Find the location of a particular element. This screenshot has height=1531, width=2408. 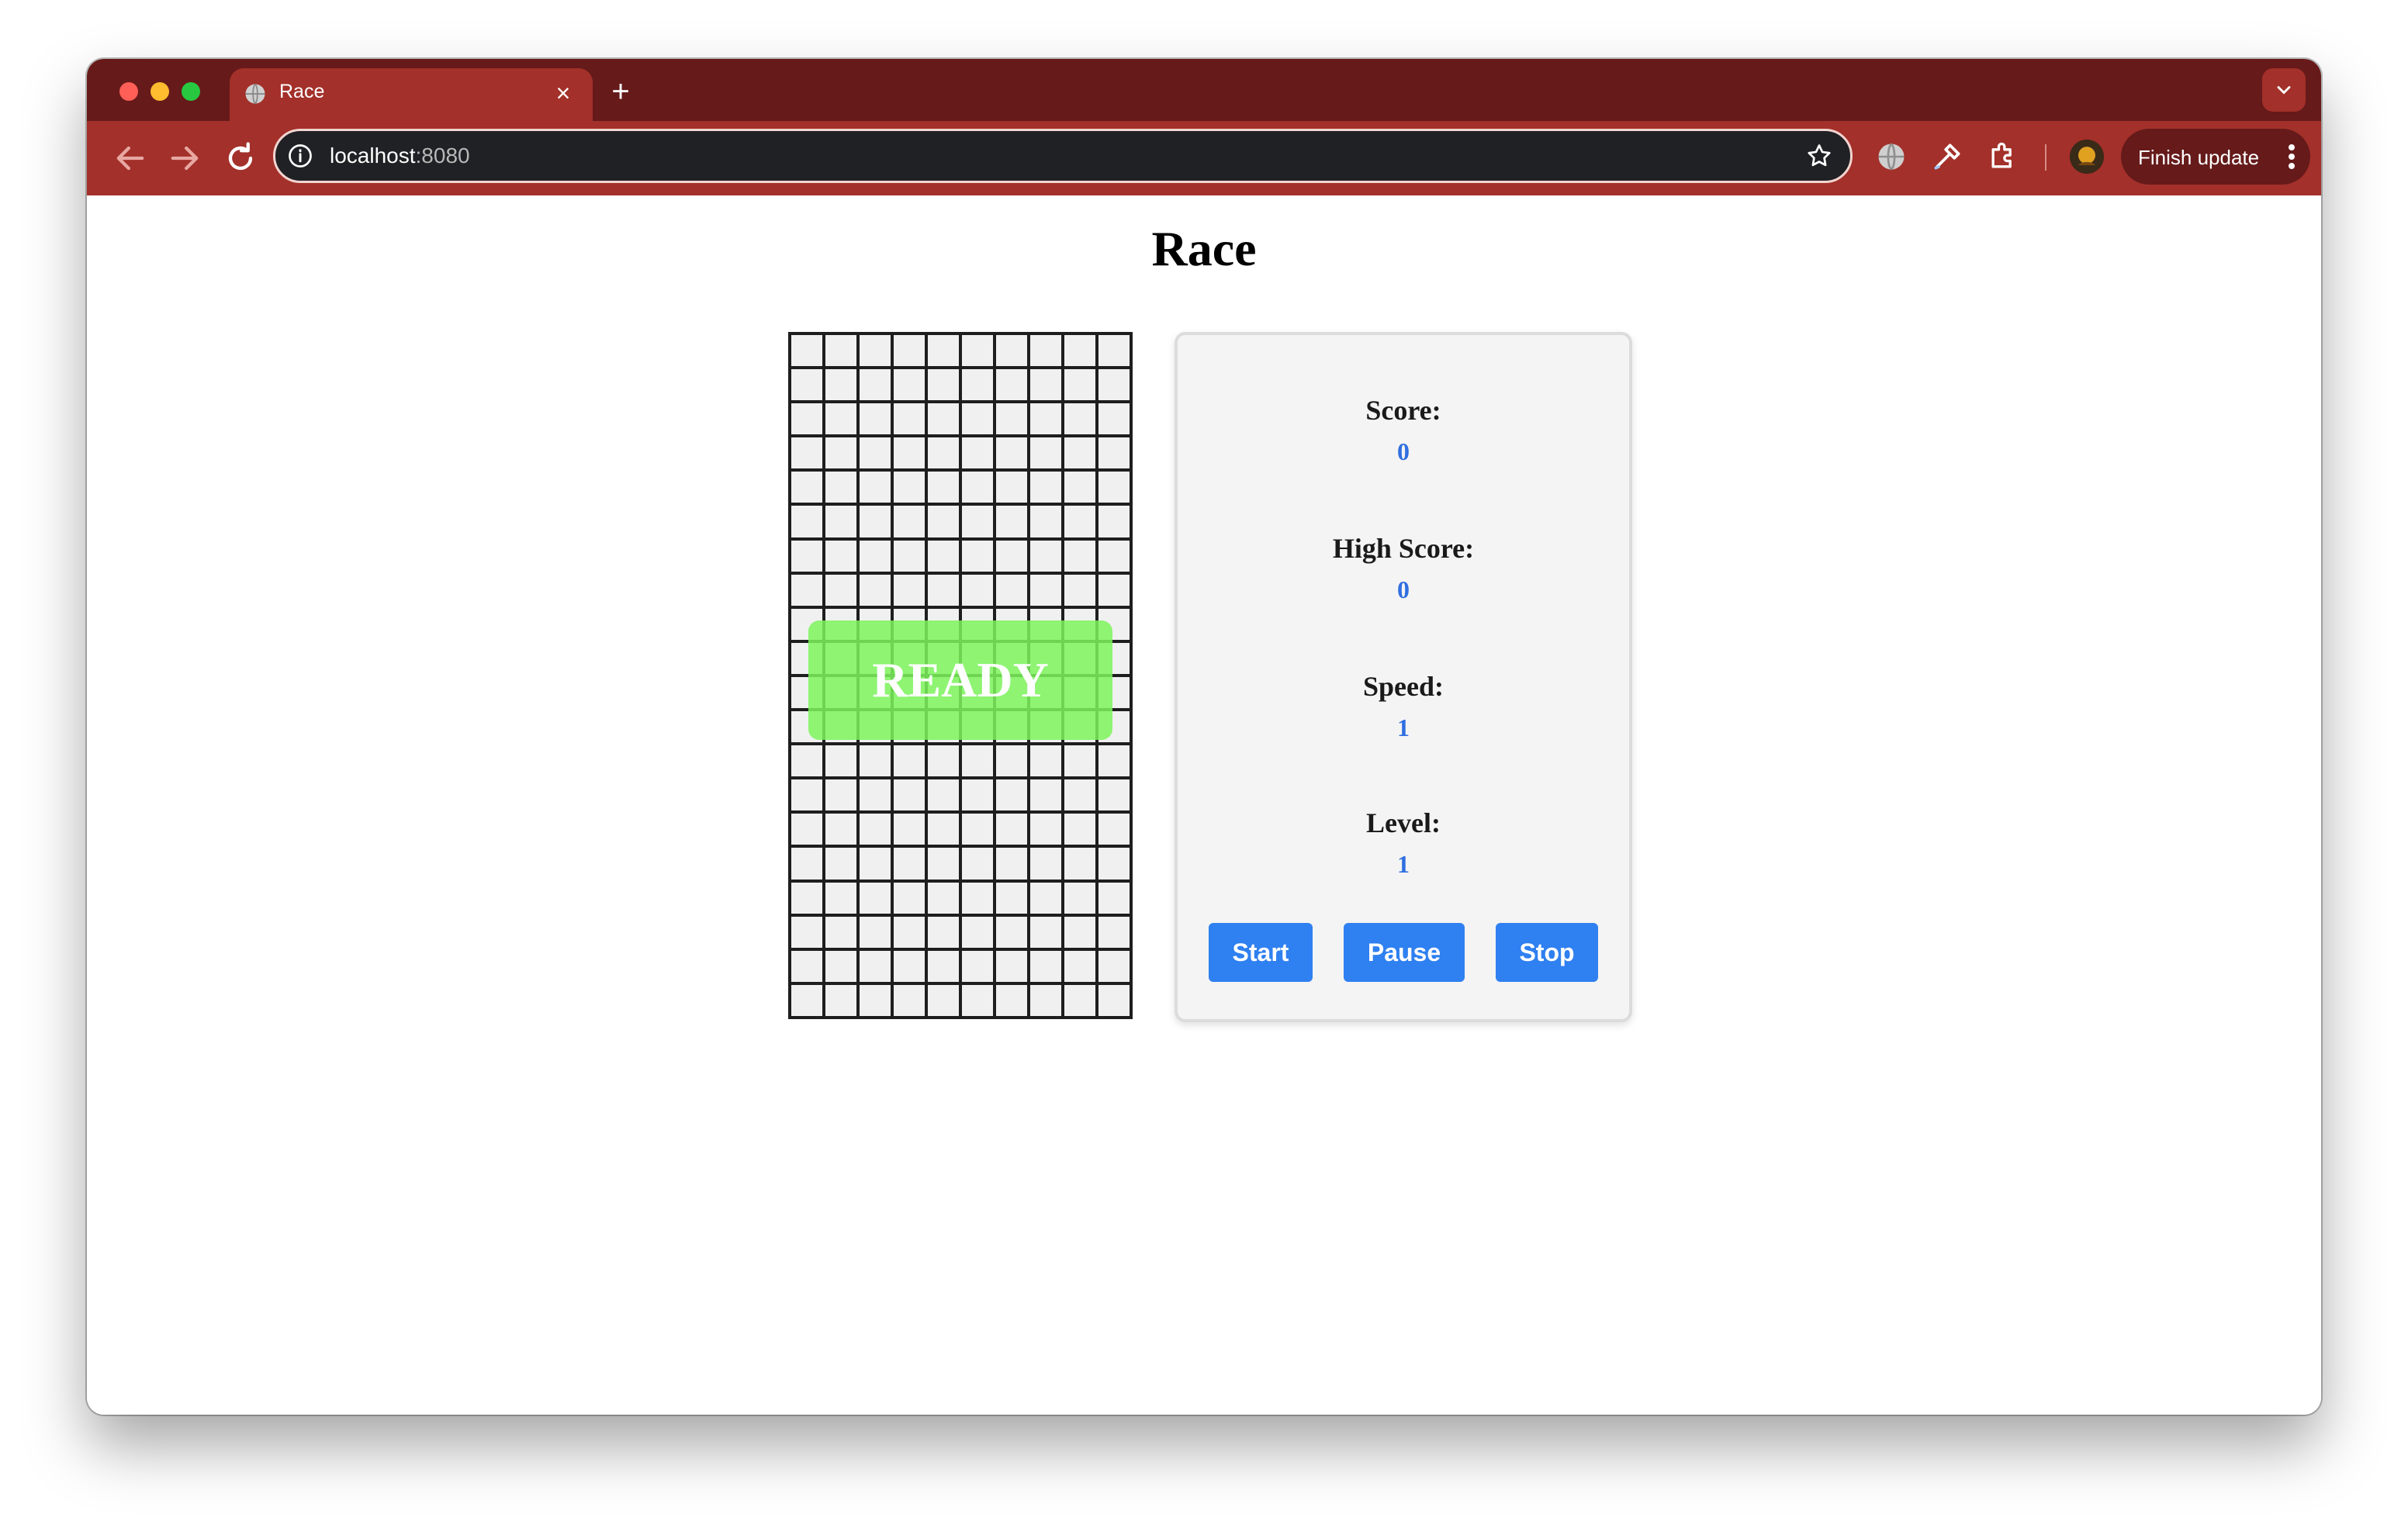

close-window-button is located at coordinates (128, 91).